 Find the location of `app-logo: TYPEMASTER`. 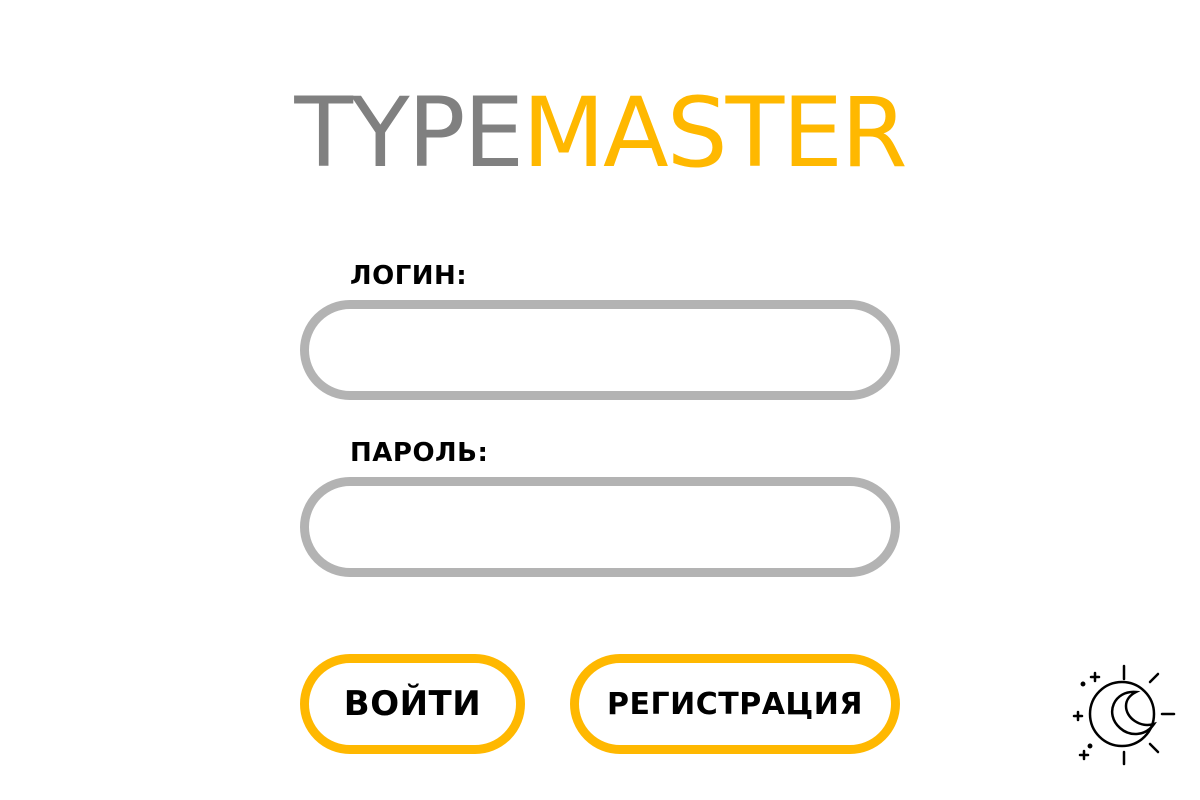

app-logo: TYPEMASTER is located at coordinates (600, 133).